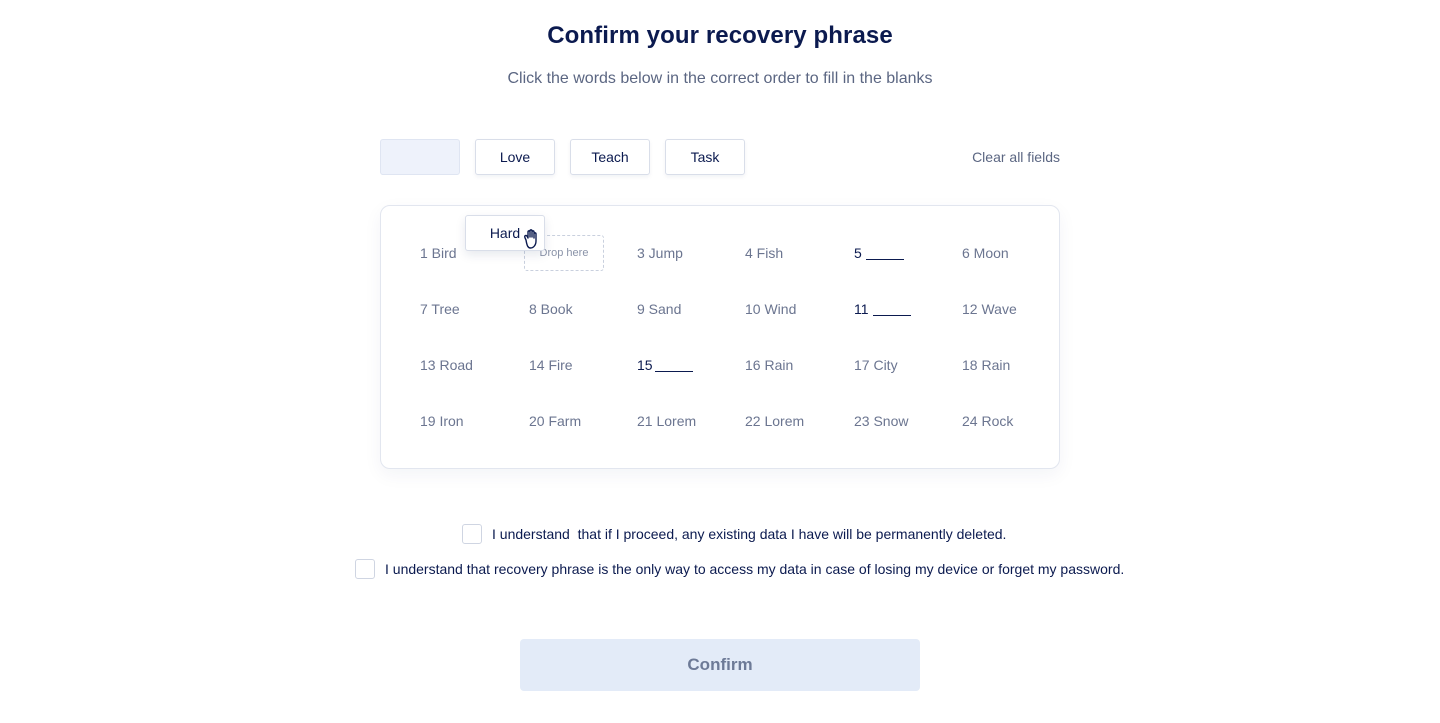 Image resolution: width=1440 pixels, height=723 pixels. I want to click on blank-slot-15-number: 15, so click(645, 365).